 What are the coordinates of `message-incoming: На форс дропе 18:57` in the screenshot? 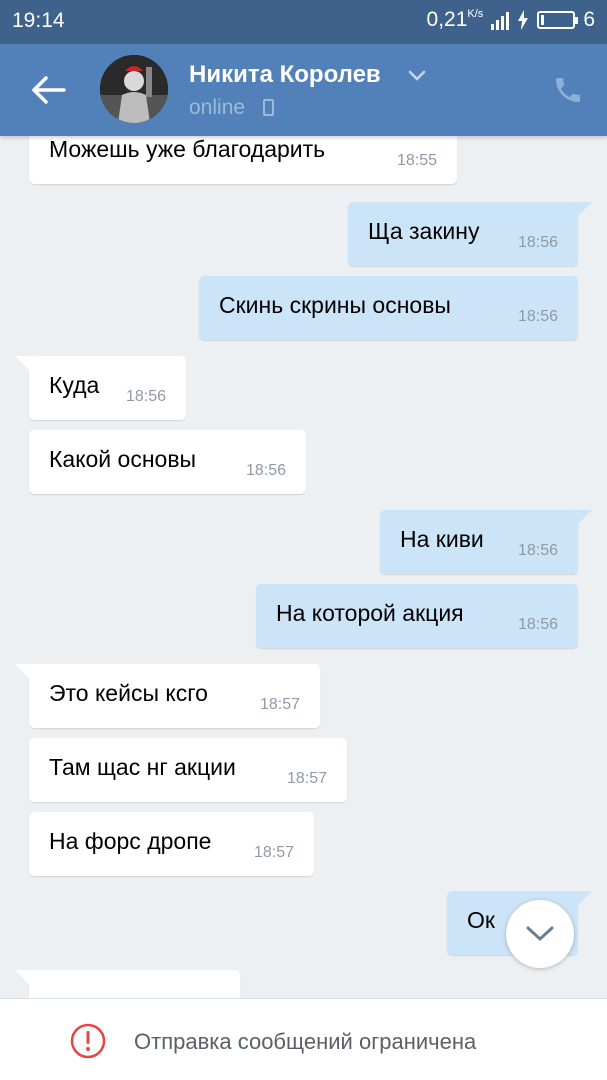 It's located at (171, 844).